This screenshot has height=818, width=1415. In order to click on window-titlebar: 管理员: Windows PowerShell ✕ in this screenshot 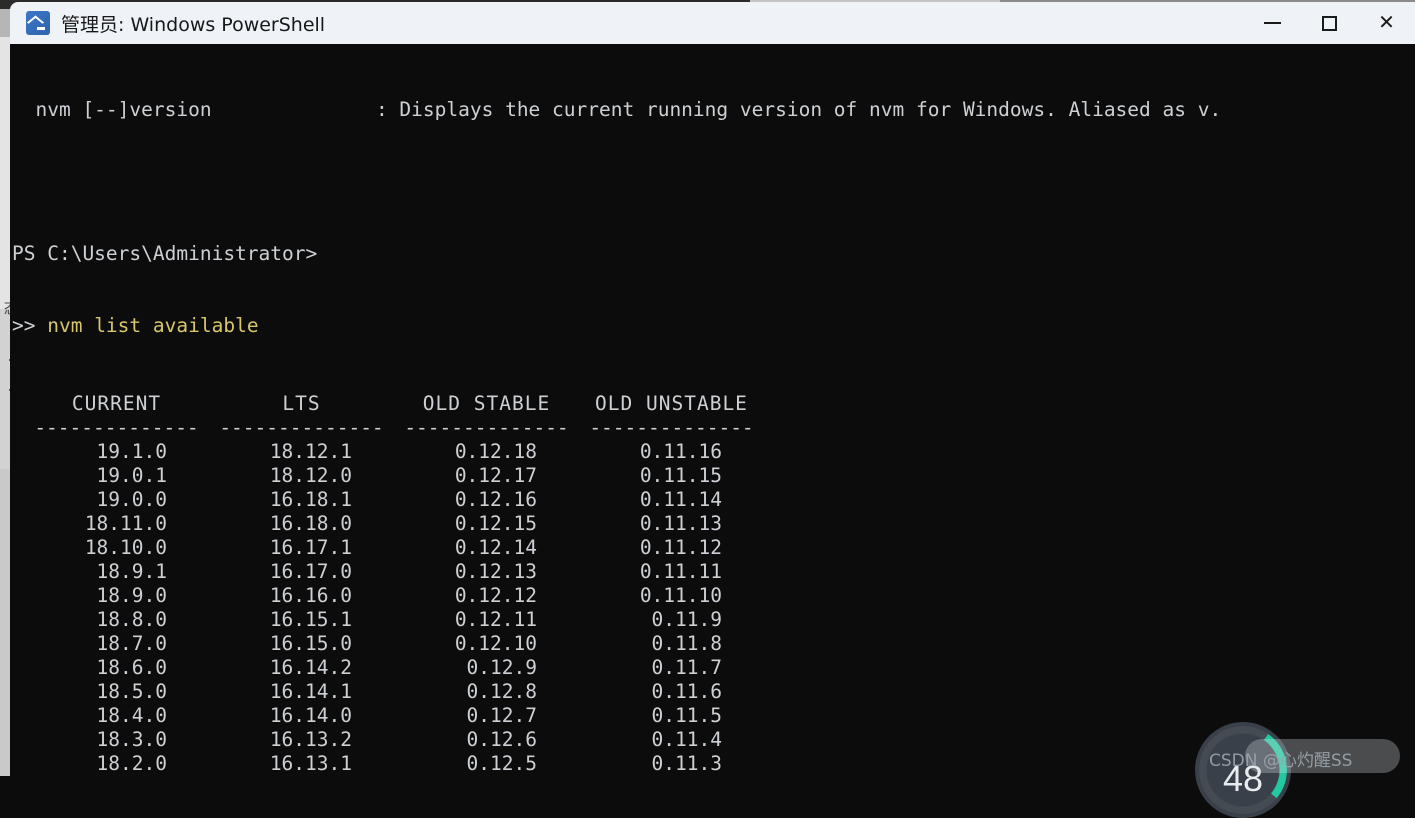, I will do `click(712, 23)`.